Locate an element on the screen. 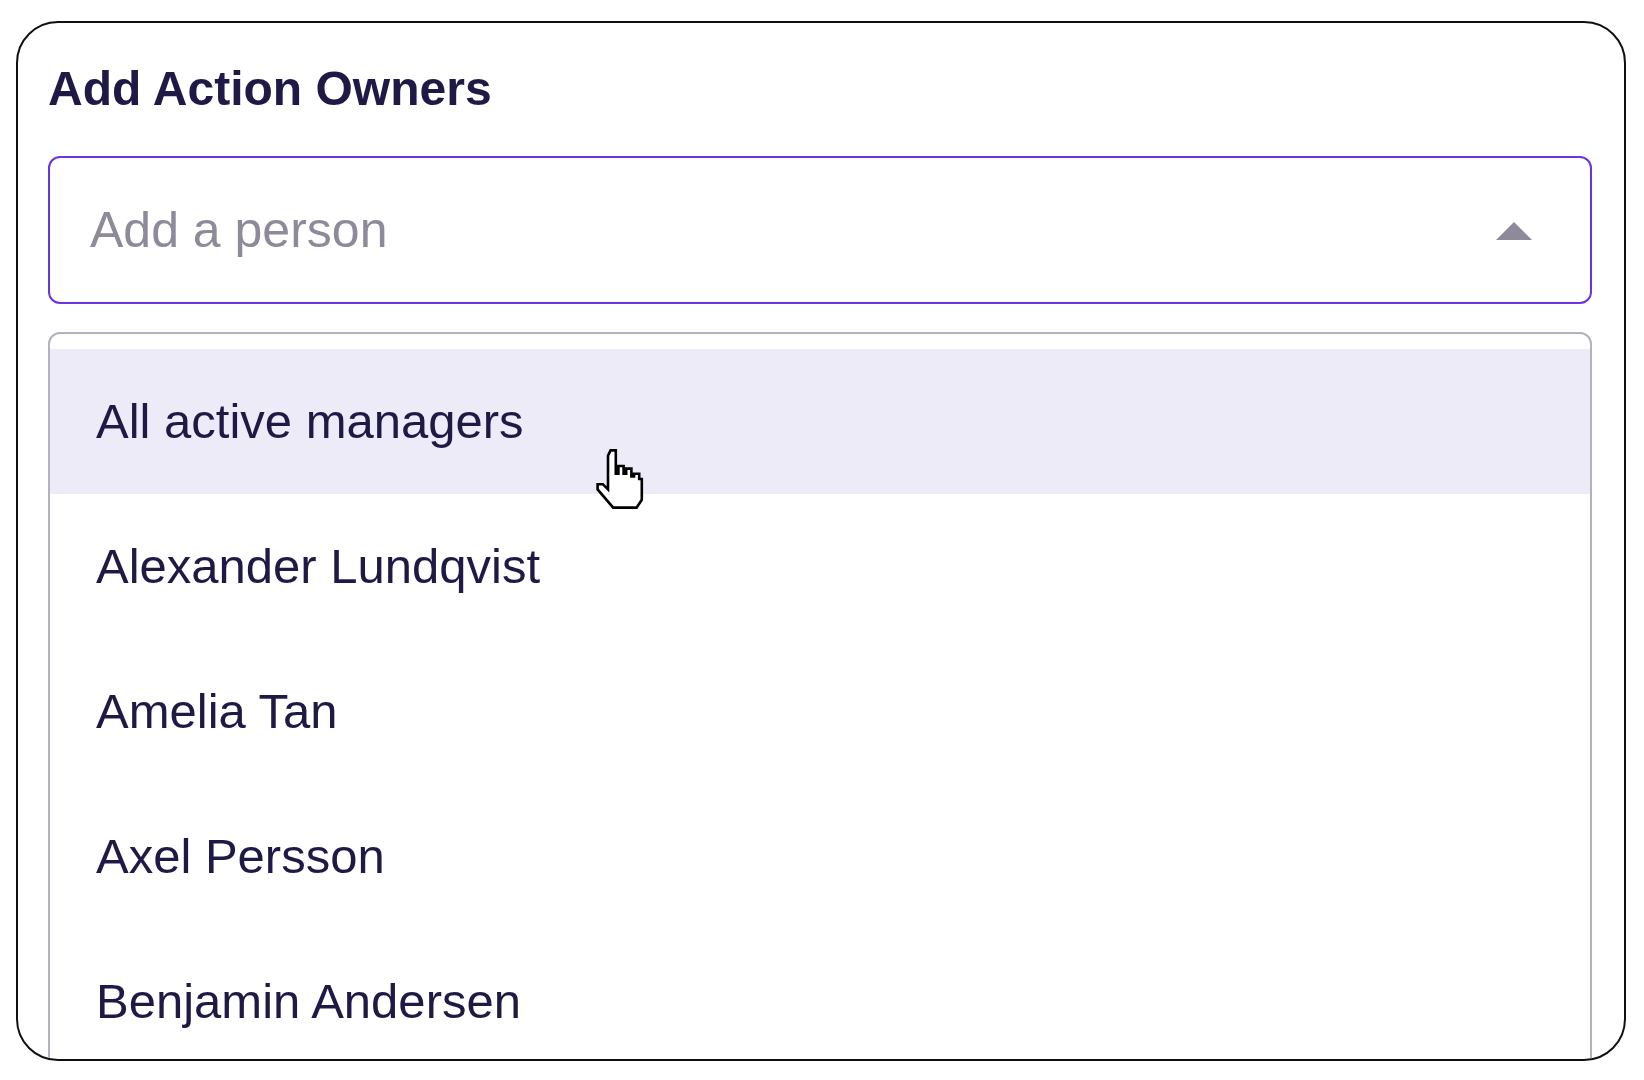 This screenshot has width=1644, height=1080. caret-icon is located at coordinates (1514, 229).